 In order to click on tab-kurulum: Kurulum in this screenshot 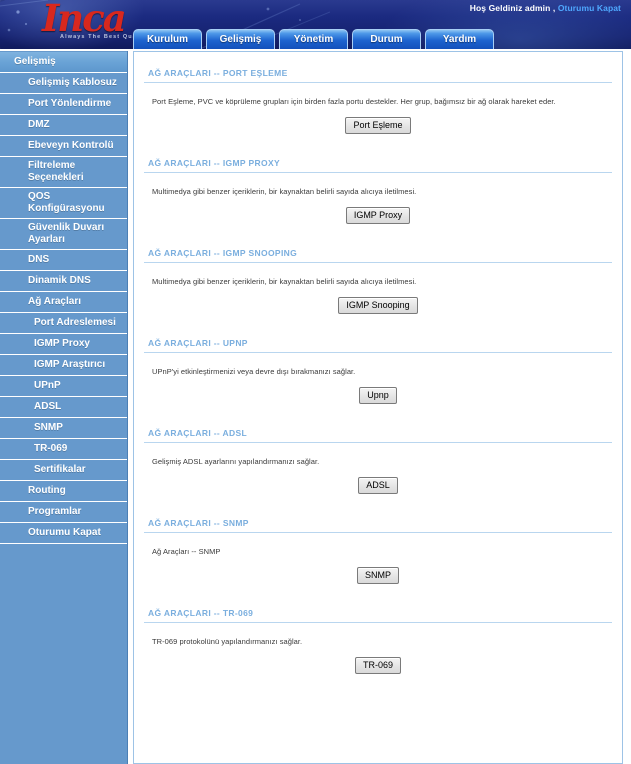, I will do `click(167, 39)`.